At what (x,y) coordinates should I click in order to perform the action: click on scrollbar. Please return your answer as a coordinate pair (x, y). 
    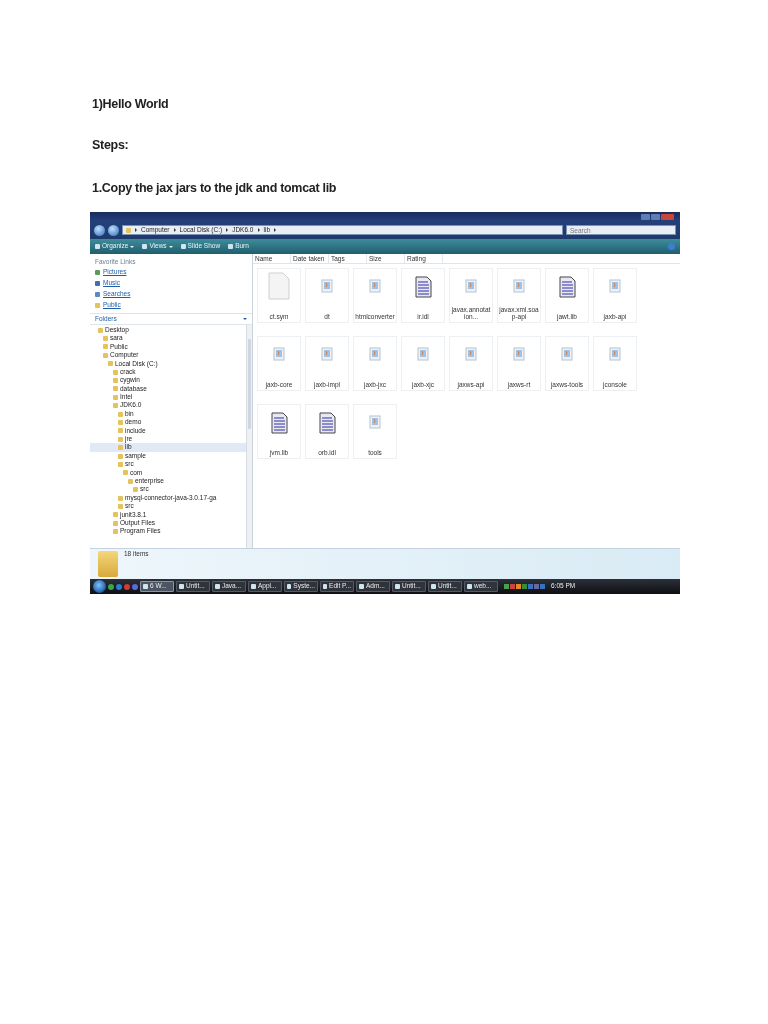
    Looking at the image, I should click on (249, 436).